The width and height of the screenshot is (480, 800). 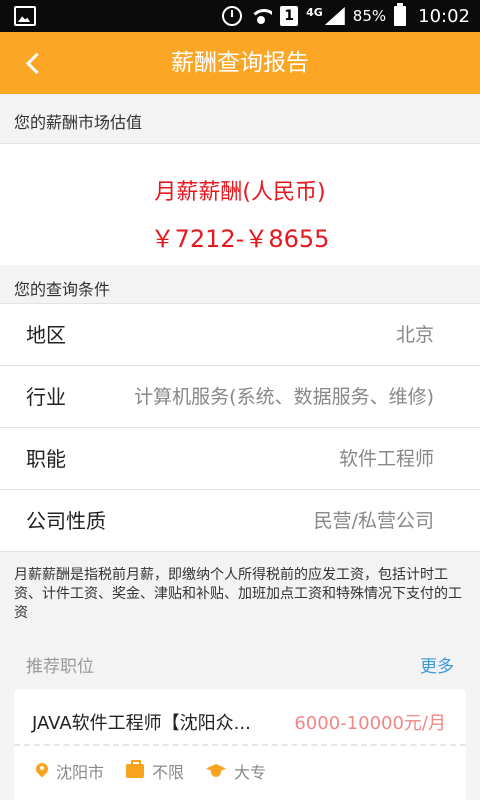 I want to click on briefcase-icon, so click(x=135, y=769).